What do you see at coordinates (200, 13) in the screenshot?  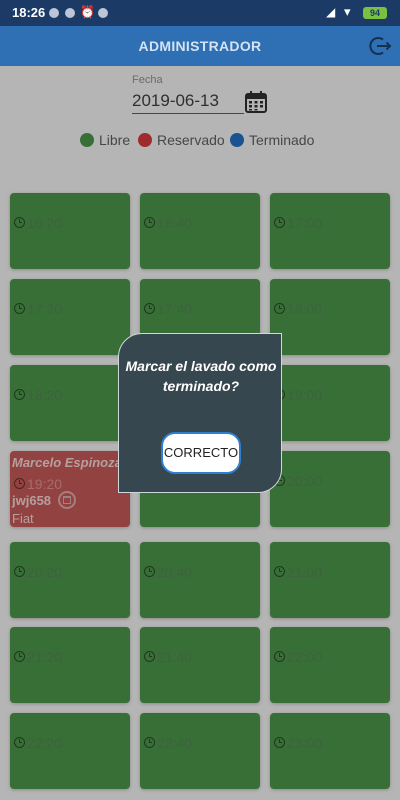 I see `status-bar: 18:26 ⏰ ◢ ▾ 94` at bounding box center [200, 13].